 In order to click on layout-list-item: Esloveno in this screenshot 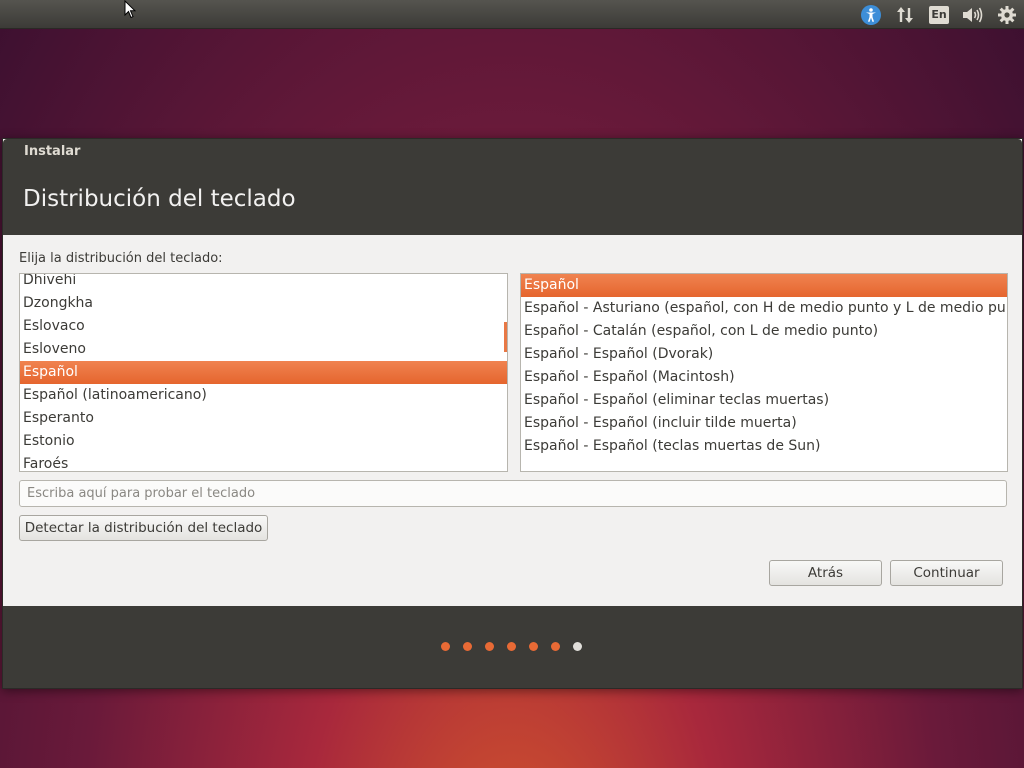, I will do `click(263, 349)`.